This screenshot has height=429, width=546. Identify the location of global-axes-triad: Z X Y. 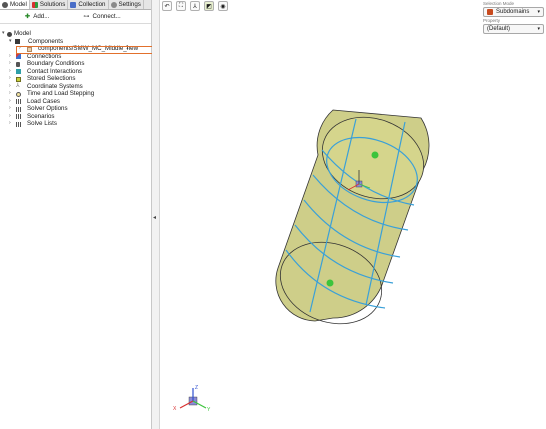
(192, 399).